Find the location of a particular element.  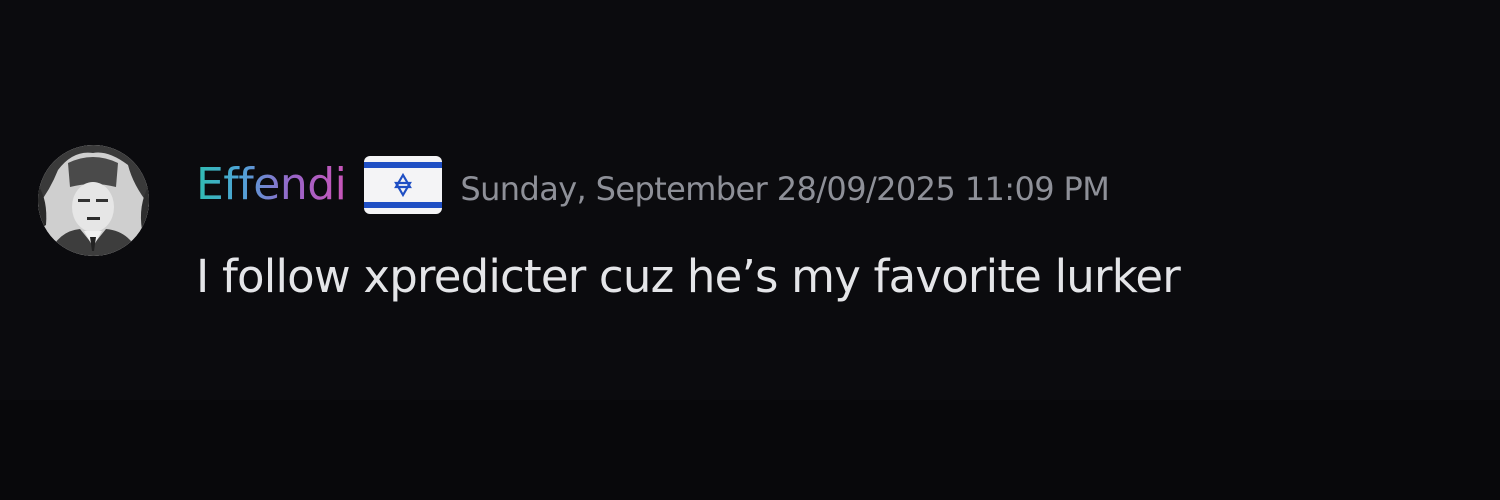

user-avatar is located at coordinates (93, 200).